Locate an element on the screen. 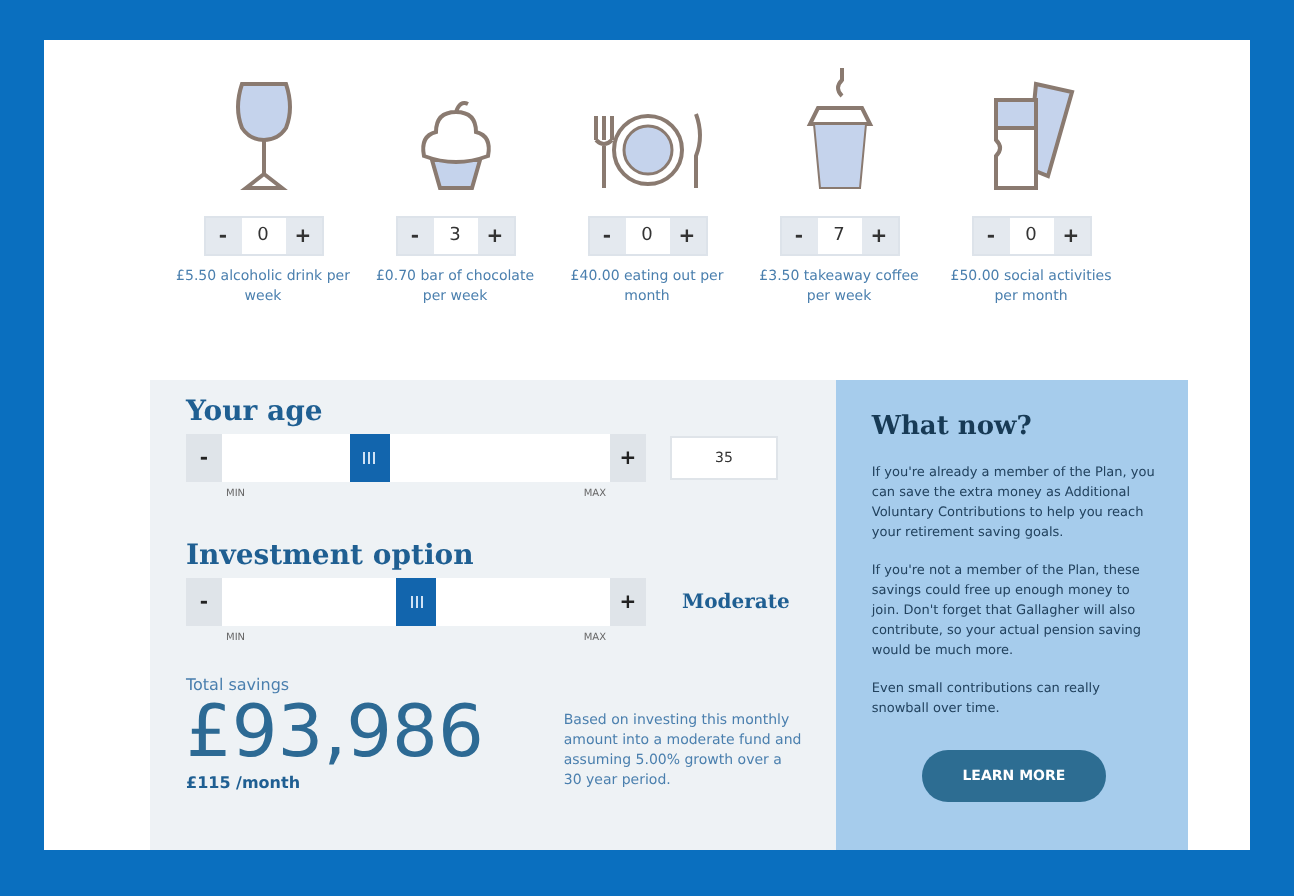  coffee-cup-icon is located at coordinates (839, 128).